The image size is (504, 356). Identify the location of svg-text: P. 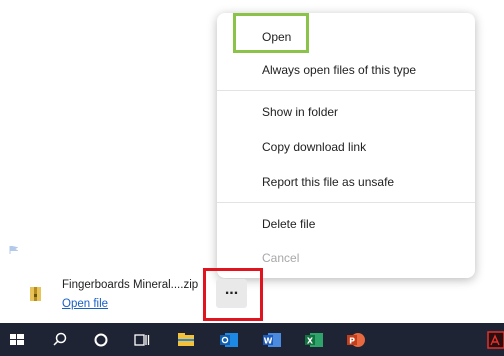
(352, 341).